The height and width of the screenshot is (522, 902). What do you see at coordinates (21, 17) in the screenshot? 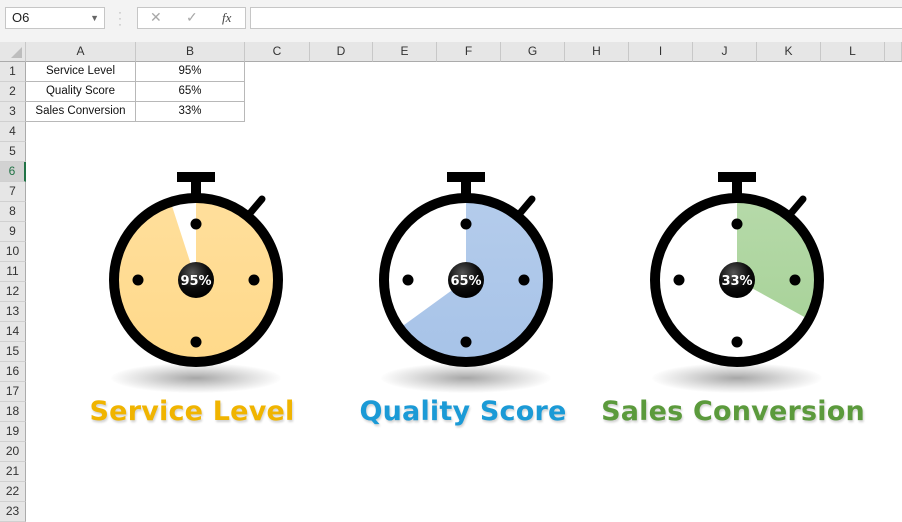
I see `name-box-value: O6` at bounding box center [21, 17].